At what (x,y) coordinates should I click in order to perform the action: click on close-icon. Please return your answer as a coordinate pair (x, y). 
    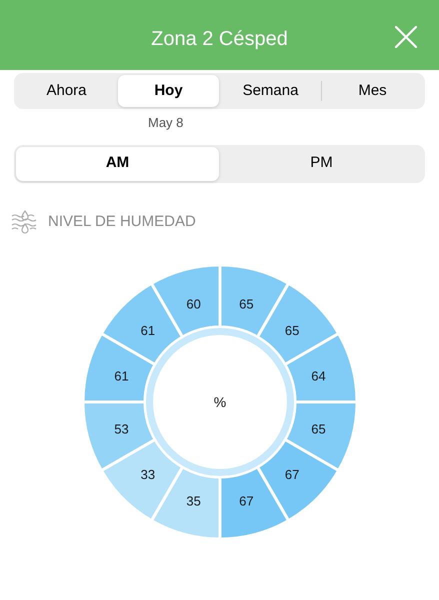
    Looking at the image, I should click on (406, 37).